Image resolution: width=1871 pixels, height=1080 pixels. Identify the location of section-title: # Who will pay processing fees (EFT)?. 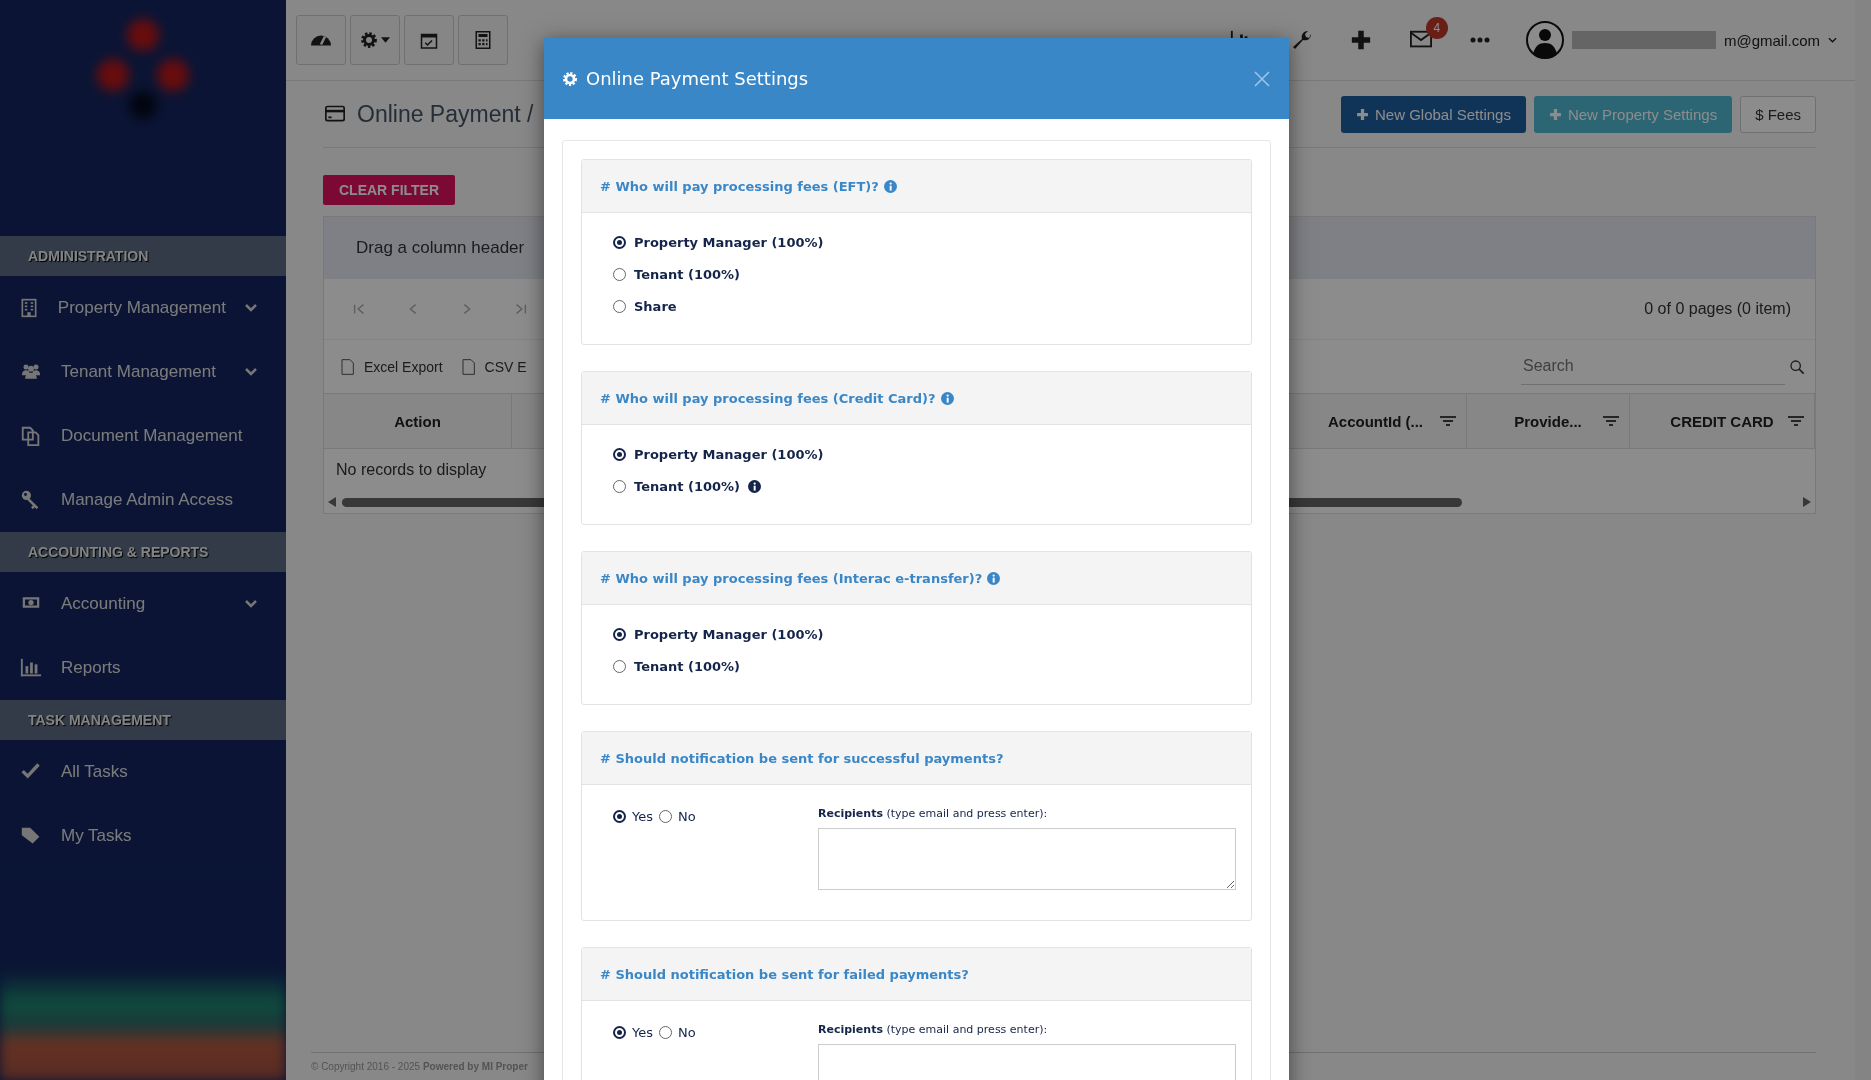
(739, 186).